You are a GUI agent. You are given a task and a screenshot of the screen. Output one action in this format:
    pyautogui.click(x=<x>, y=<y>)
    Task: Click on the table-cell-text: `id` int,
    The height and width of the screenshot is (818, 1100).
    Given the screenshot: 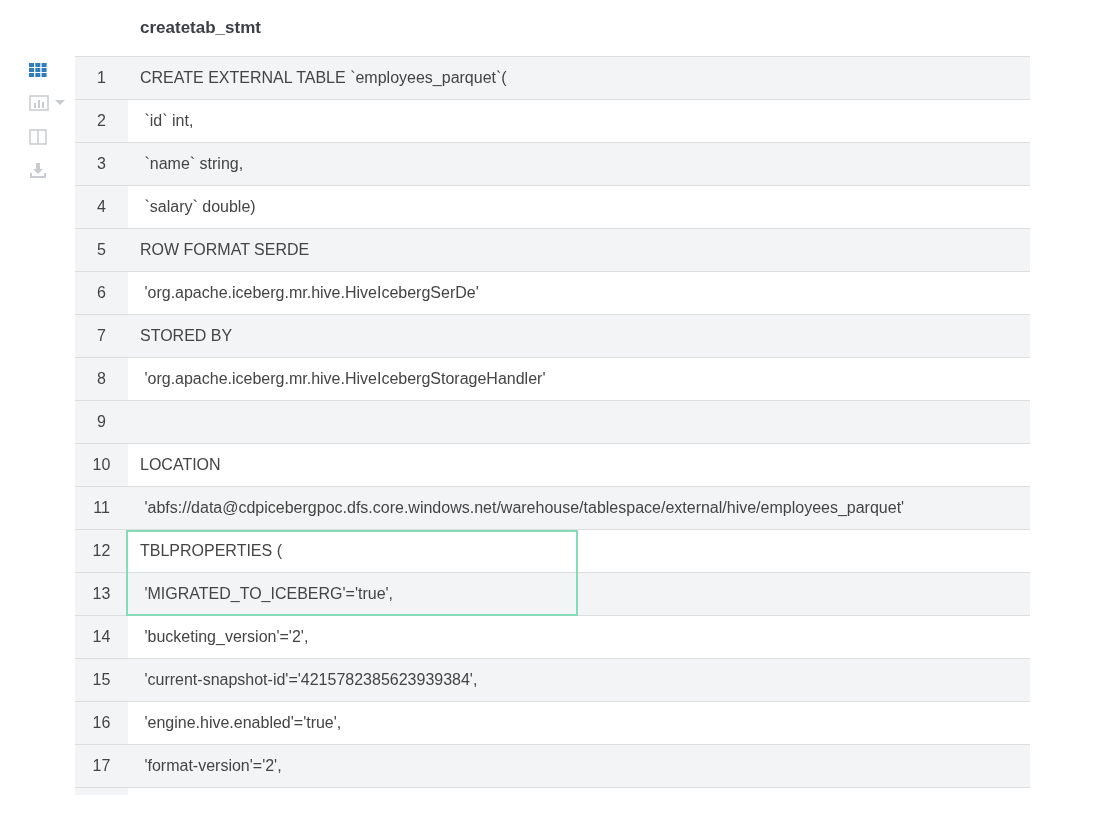 What is the action you would take?
    pyautogui.click(x=168, y=121)
    